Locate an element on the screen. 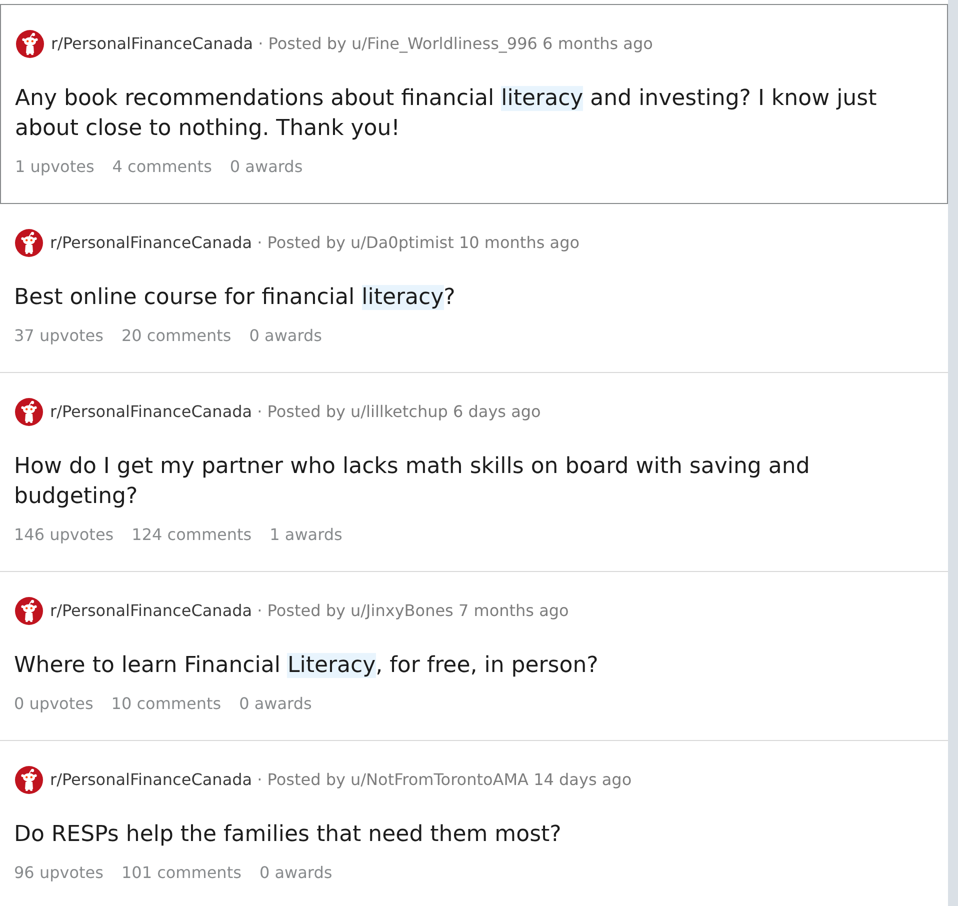  post-byline: · Posted by u/JinxyBones 7 months ago is located at coordinates (413, 611).